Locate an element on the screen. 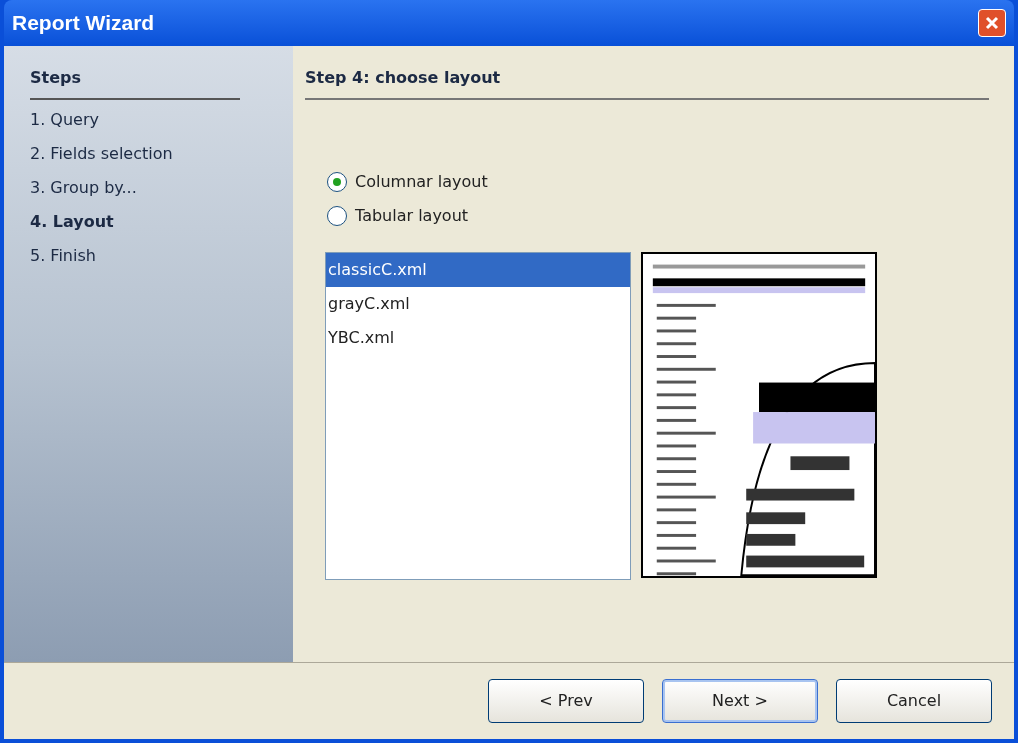  close-button is located at coordinates (992, 23).